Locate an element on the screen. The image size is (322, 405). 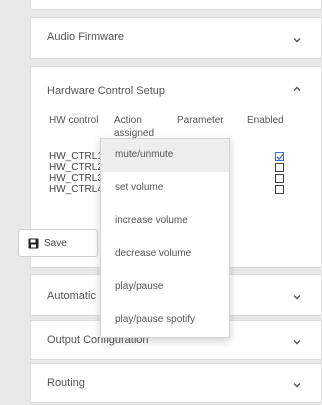
enabled-checkbox-hw-ctrl2 is located at coordinates (279, 167).